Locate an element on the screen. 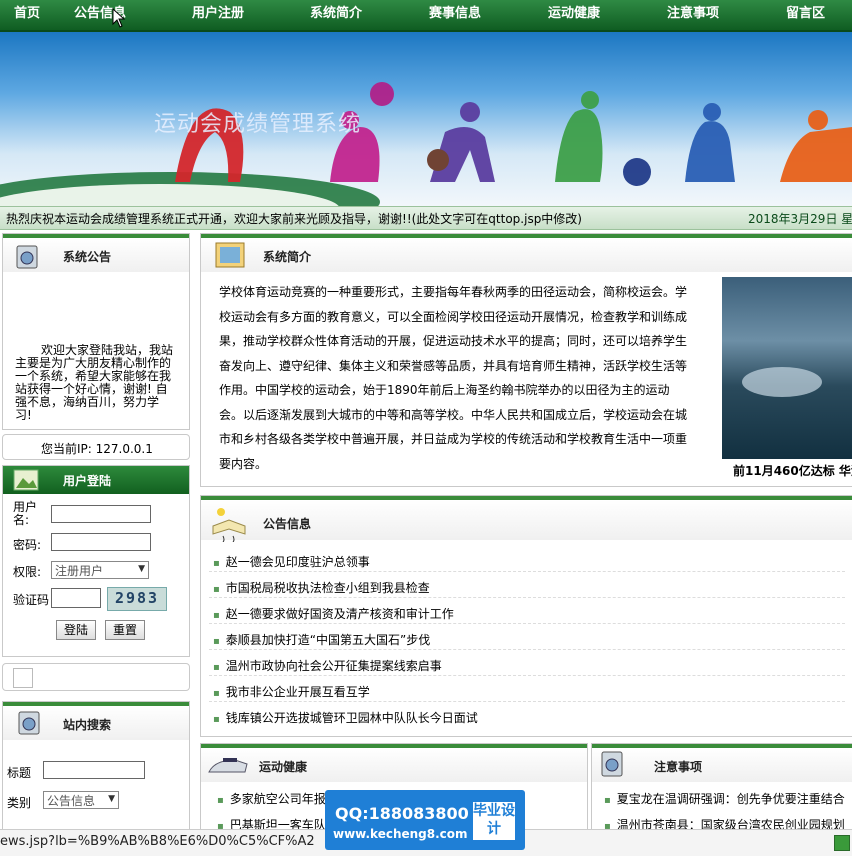  search-category-select: 公告信息 ▼ is located at coordinates (81, 800).